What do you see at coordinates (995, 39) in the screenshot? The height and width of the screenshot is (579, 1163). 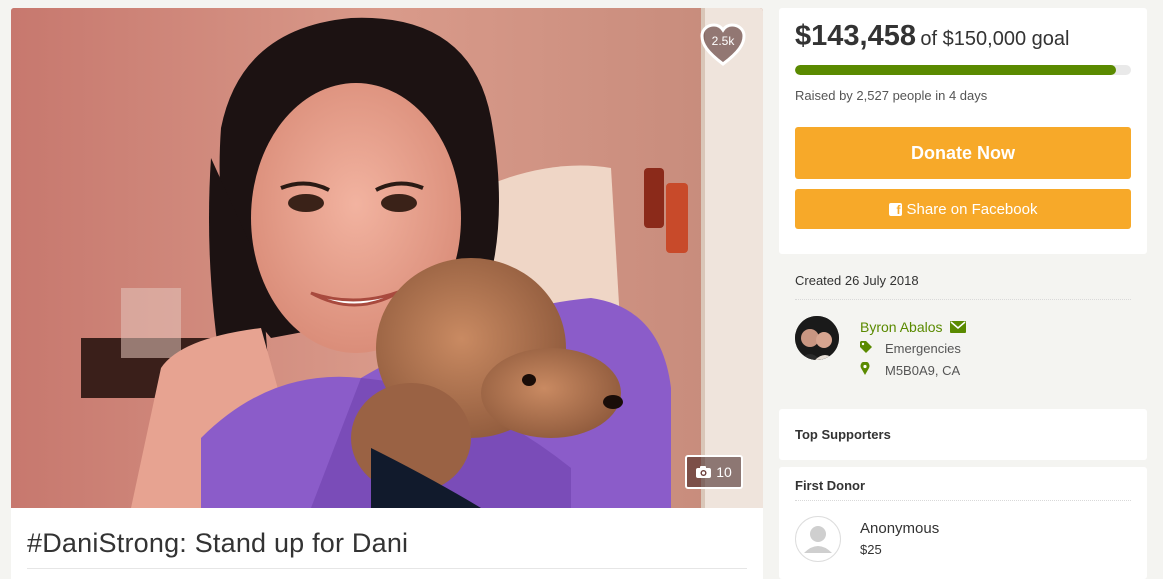 I see `goal-text: of $150,000 goal` at bounding box center [995, 39].